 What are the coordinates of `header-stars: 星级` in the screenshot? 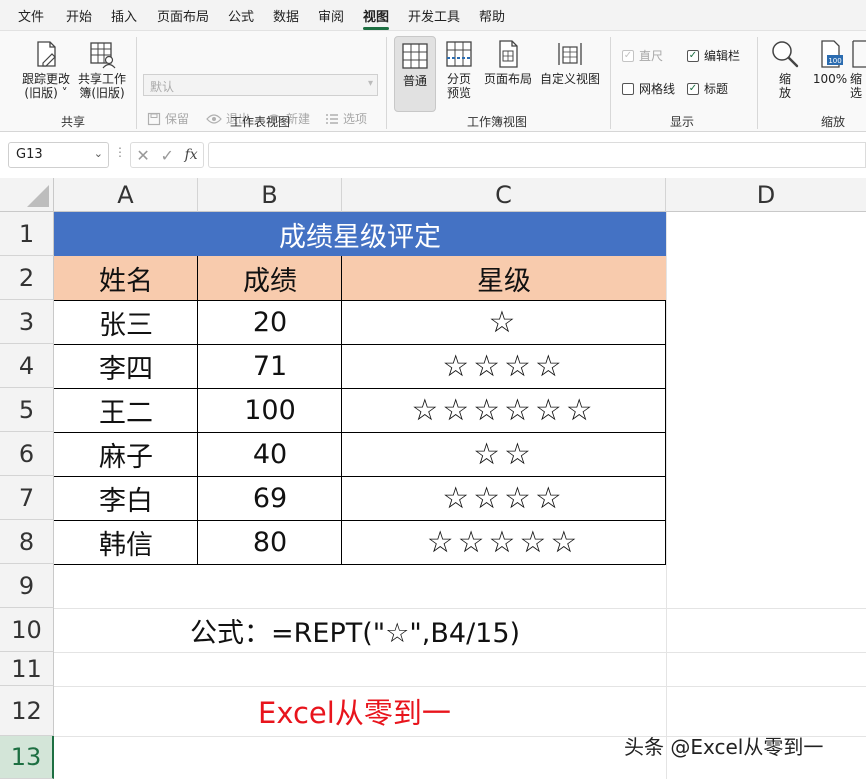 It's located at (504, 278).